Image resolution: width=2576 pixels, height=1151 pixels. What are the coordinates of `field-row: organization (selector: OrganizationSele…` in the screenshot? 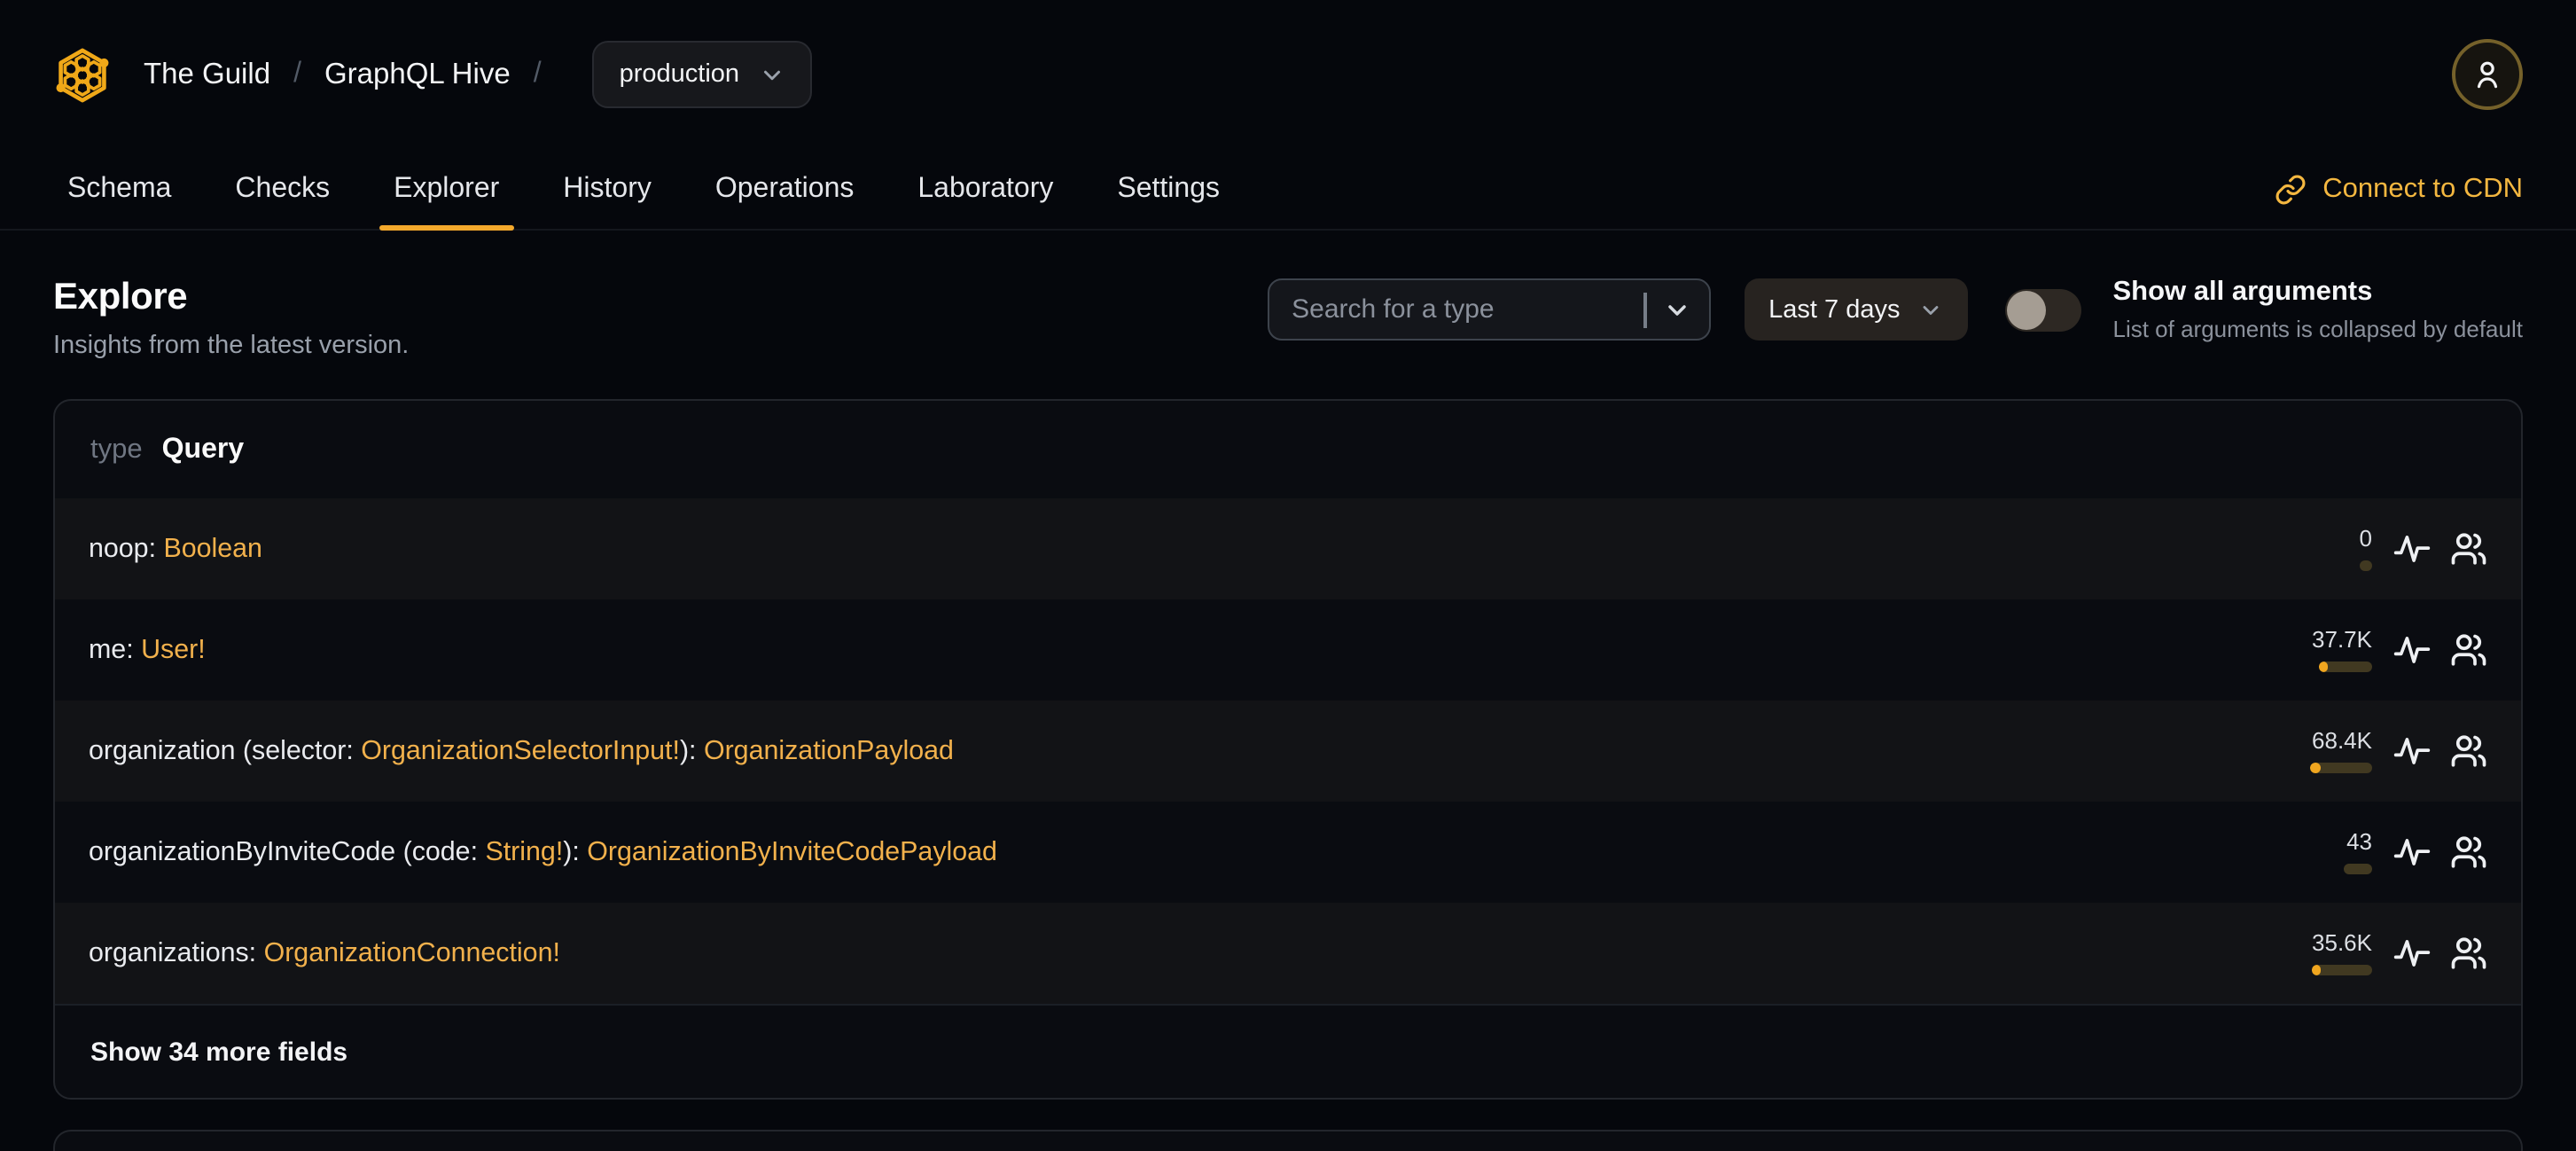 It's located at (1288, 751).